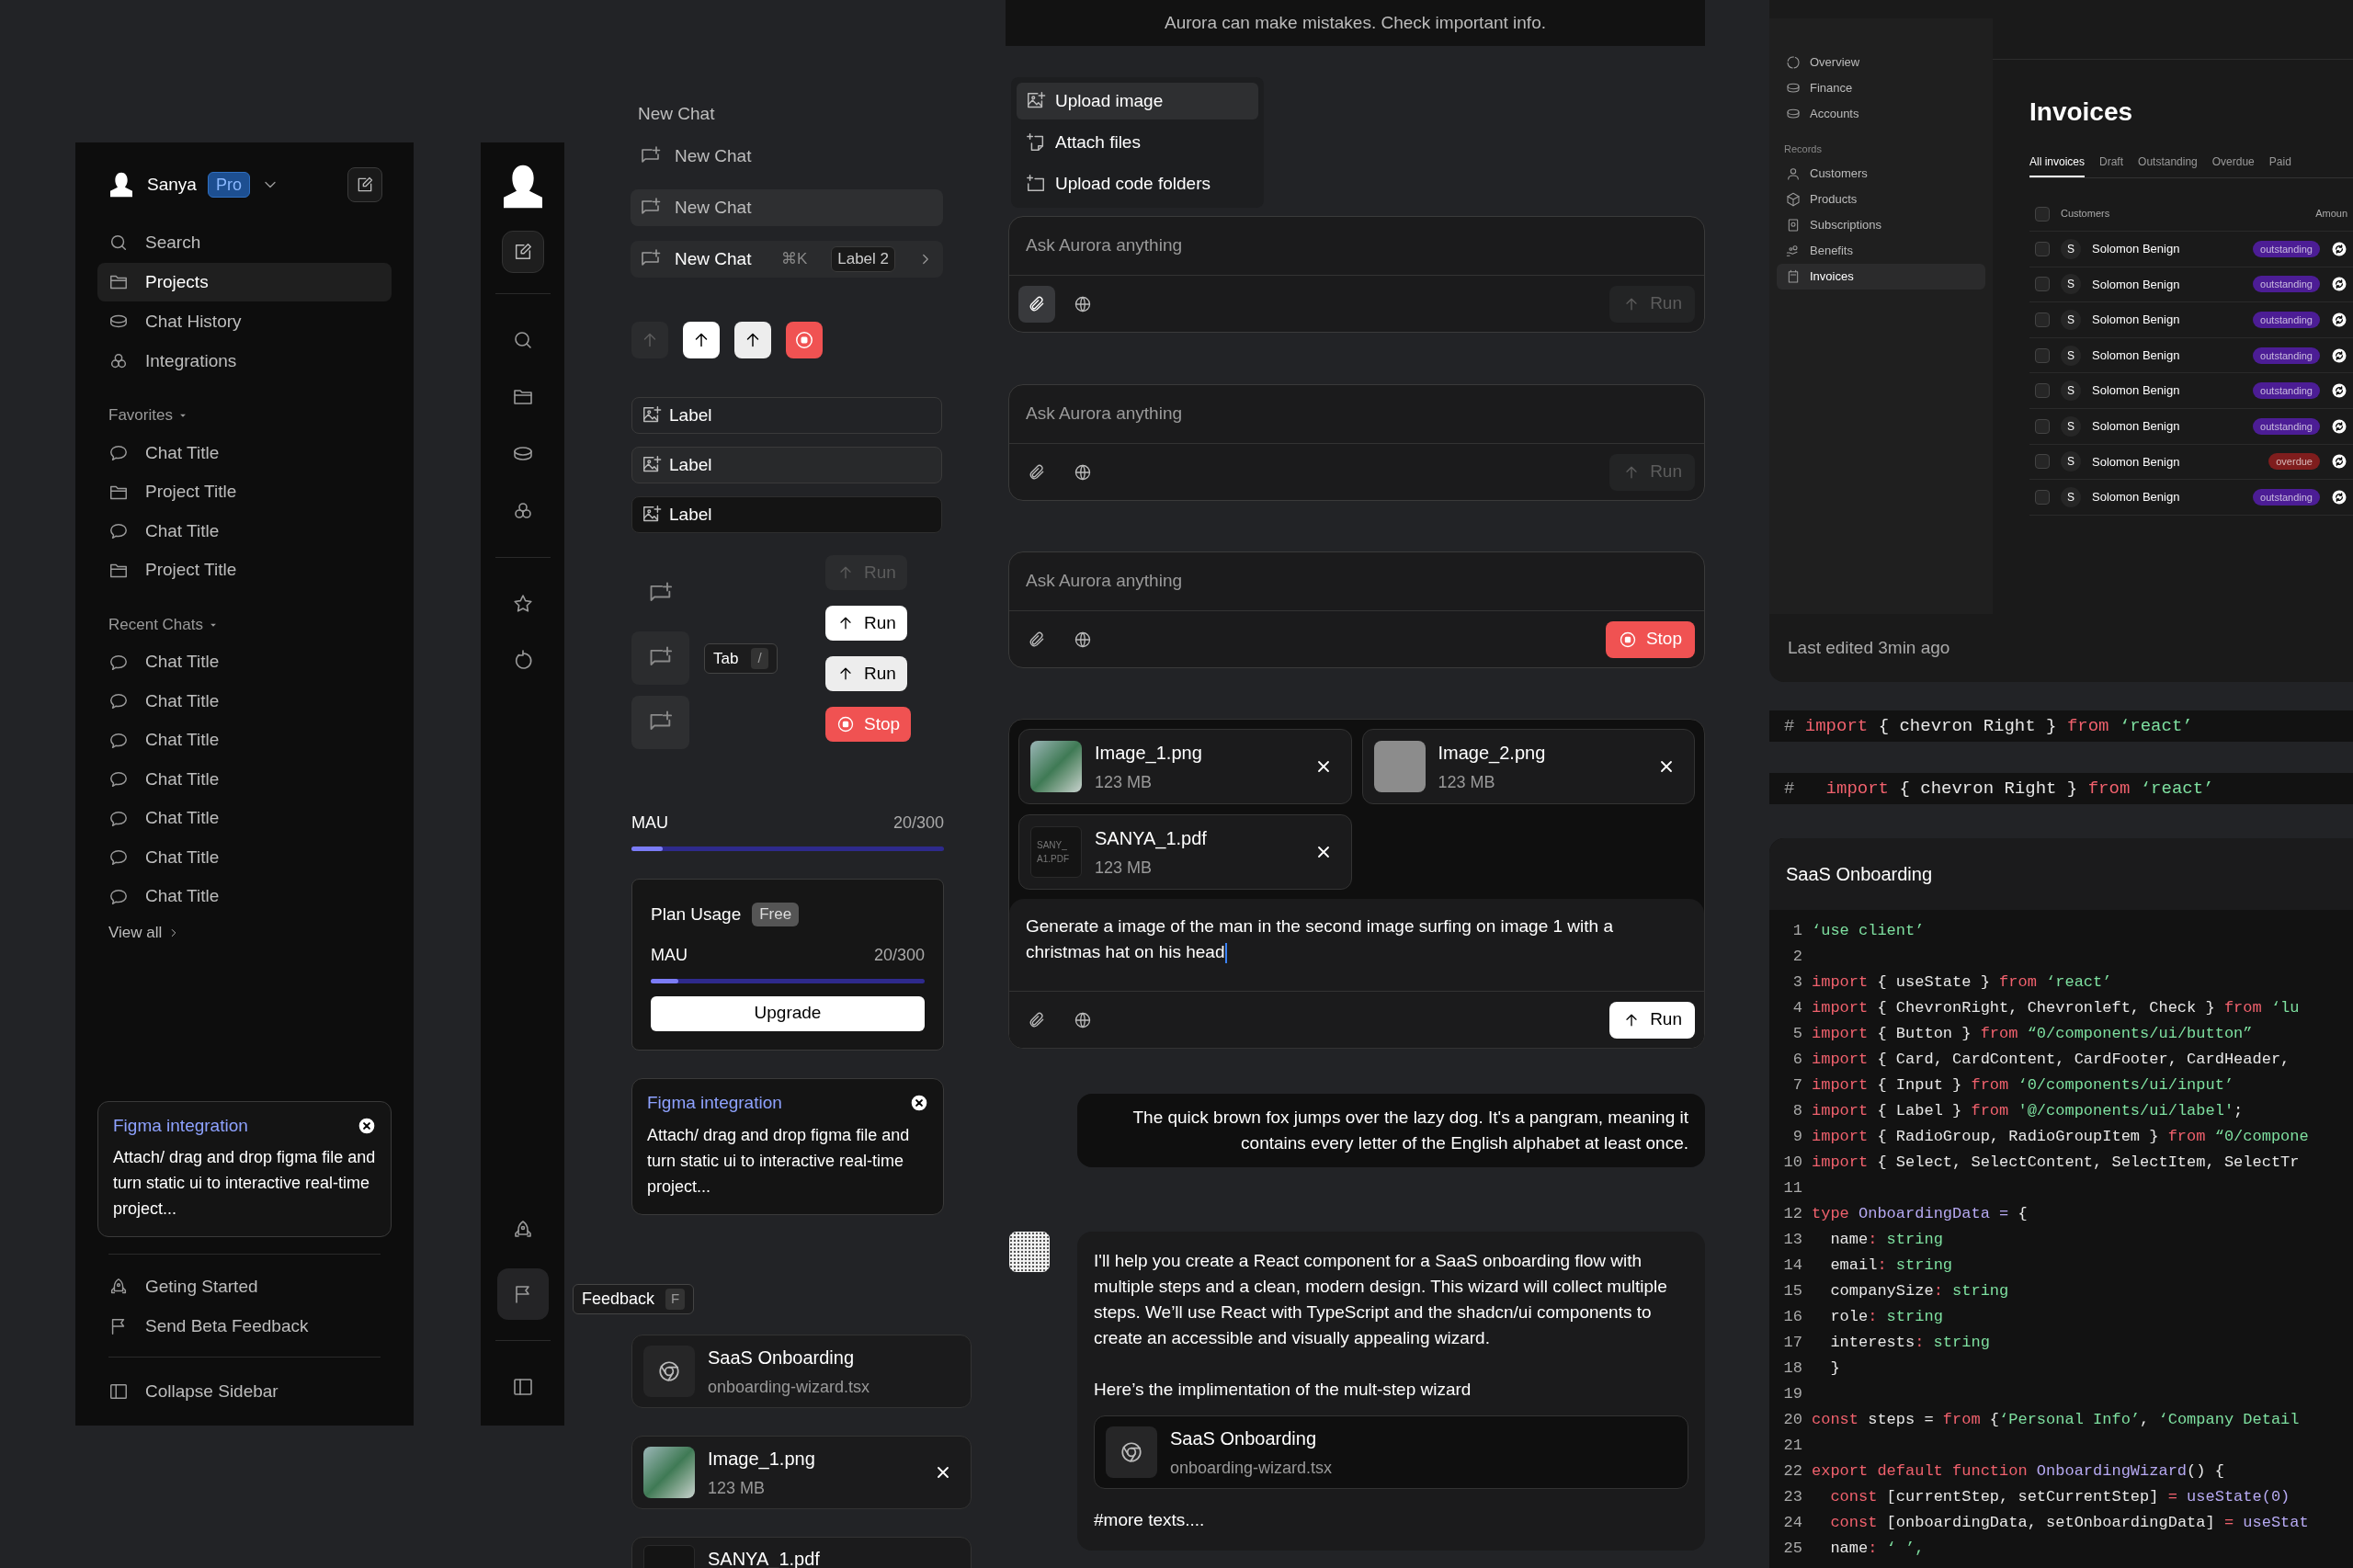 The height and width of the screenshot is (1568, 2353). I want to click on nav-item: Invoices, so click(1881, 276).